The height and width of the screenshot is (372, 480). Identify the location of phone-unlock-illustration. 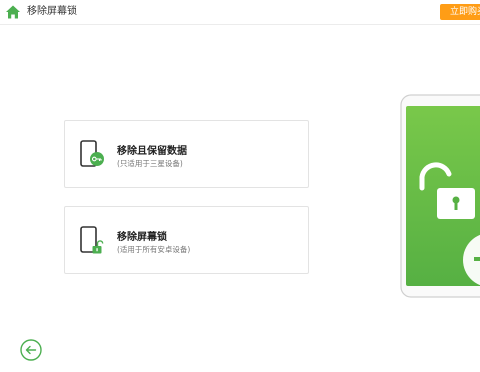
(440, 196).